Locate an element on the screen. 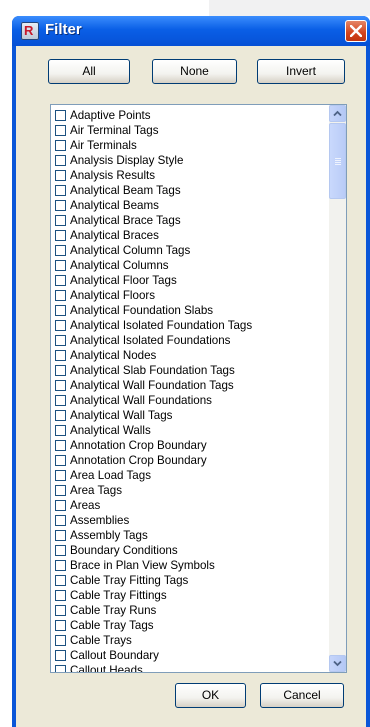 The image size is (370, 727). close-button is located at coordinates (356, 31).